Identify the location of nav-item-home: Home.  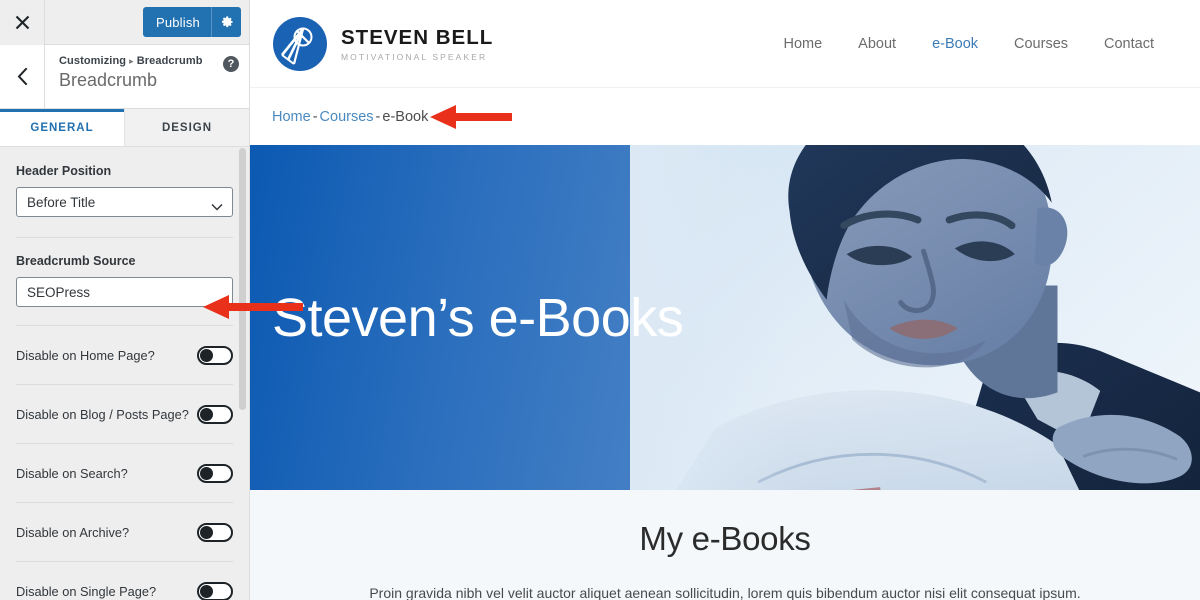
(802, 44).